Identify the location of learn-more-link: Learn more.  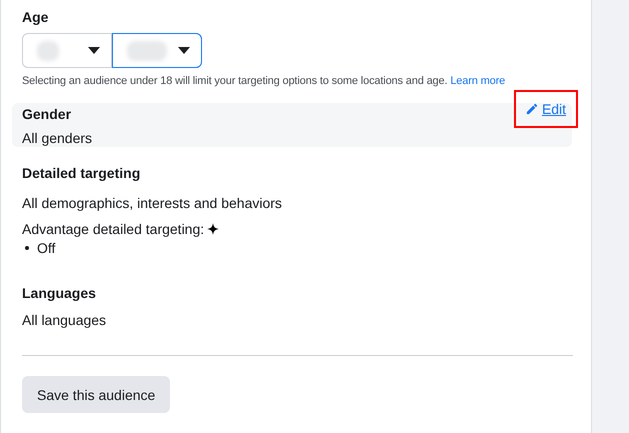
(478, 81).